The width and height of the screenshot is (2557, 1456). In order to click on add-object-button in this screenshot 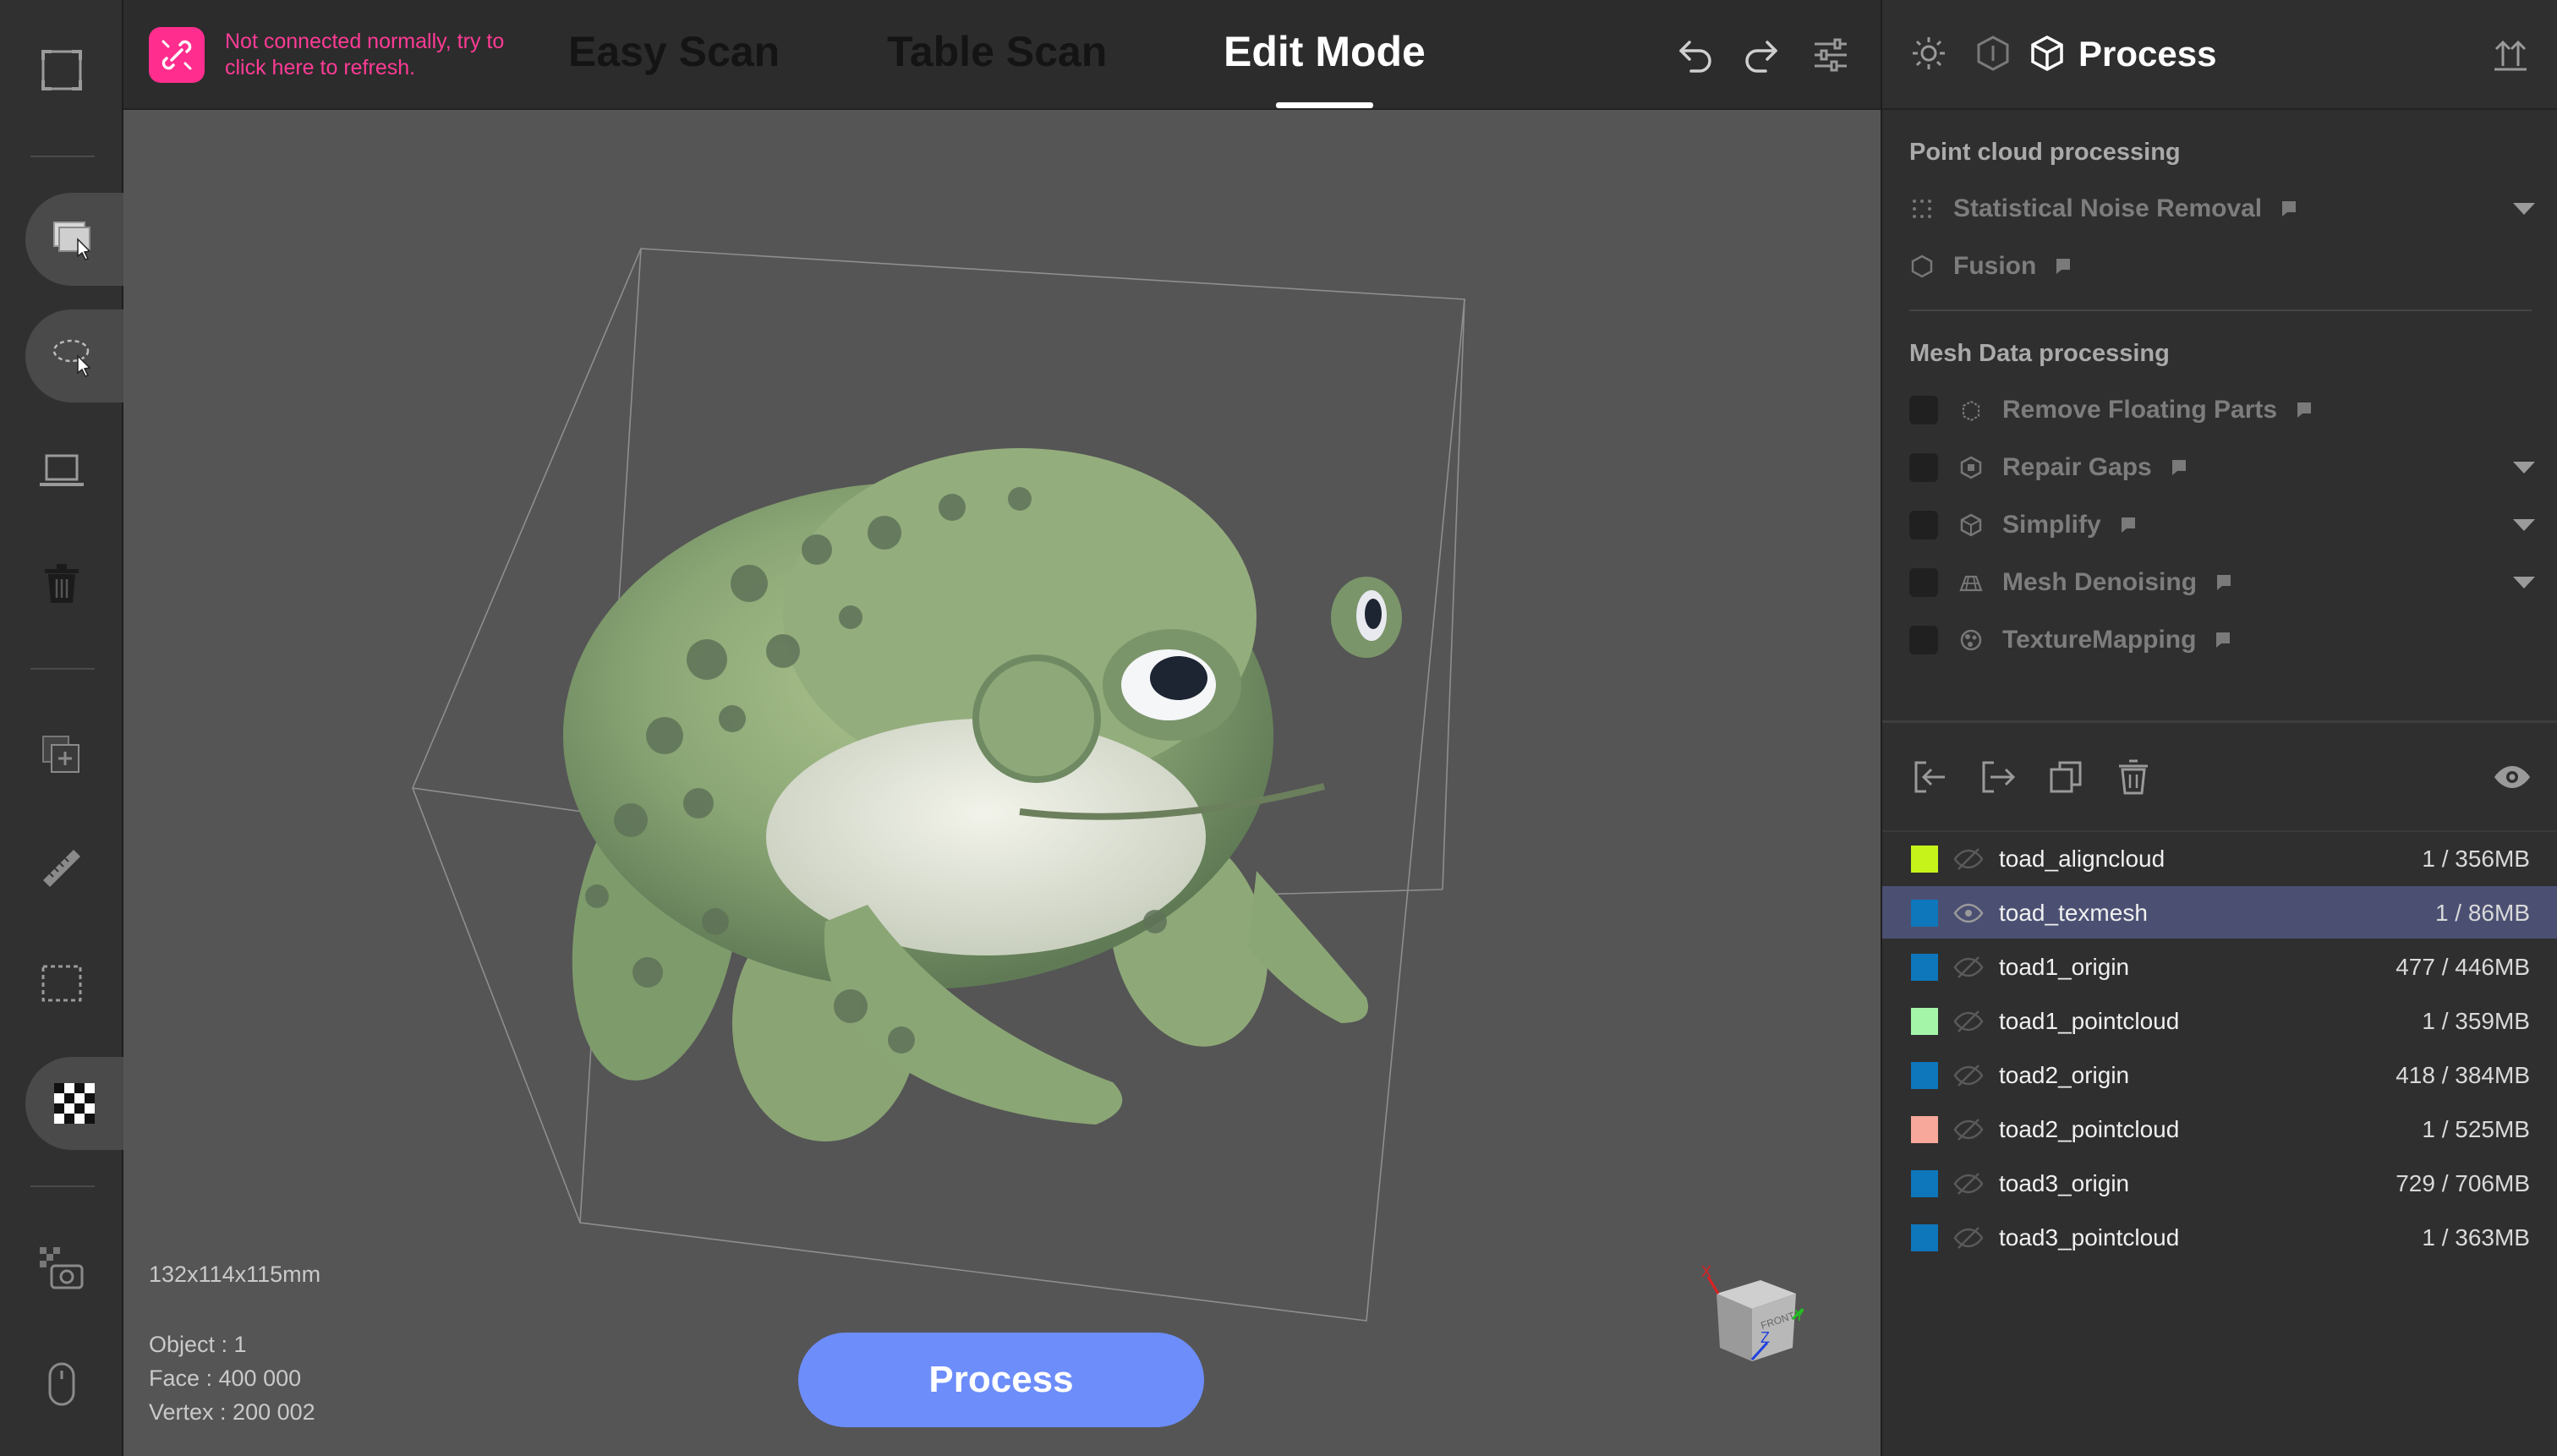, I will do `click(61, 755)`.